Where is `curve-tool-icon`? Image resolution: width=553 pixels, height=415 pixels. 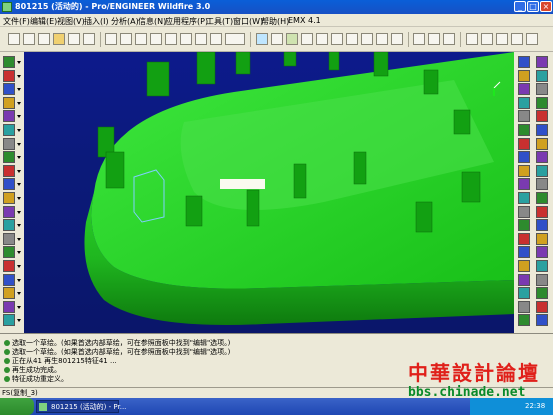
curve-tool-icon is located at coordinates (542, 293).